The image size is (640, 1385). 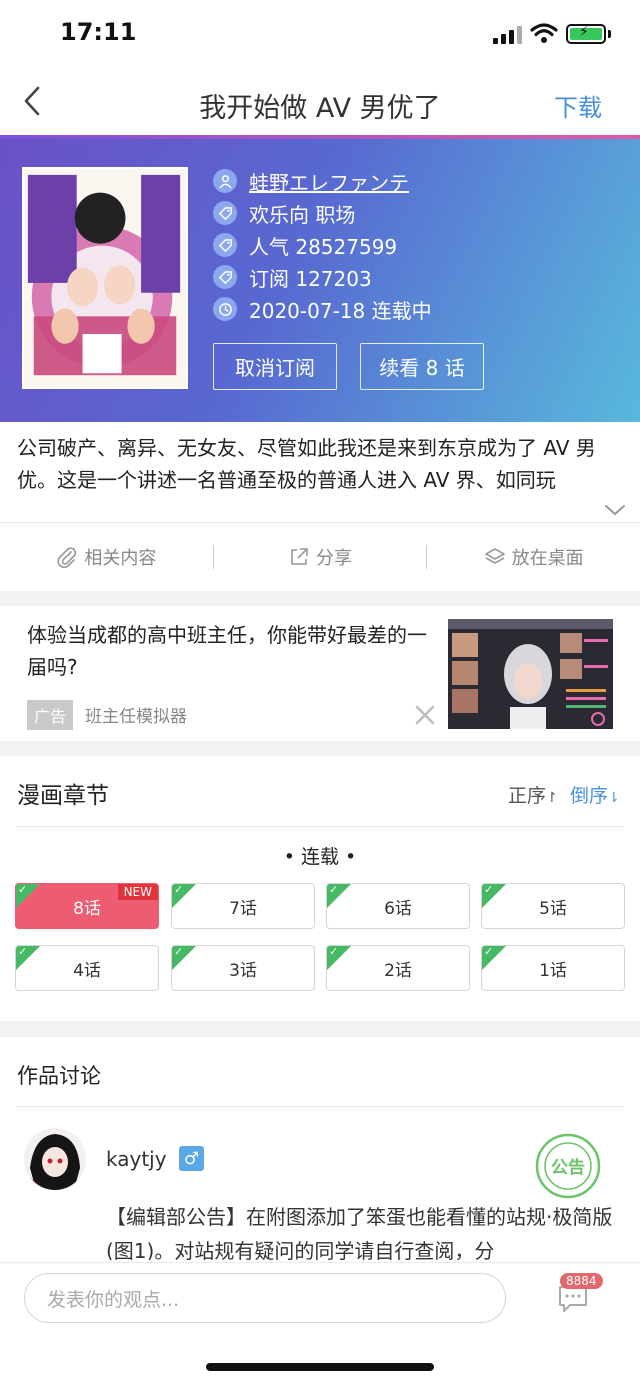 I want to click on status-bar: 17:11, so click(x=320, y=35).